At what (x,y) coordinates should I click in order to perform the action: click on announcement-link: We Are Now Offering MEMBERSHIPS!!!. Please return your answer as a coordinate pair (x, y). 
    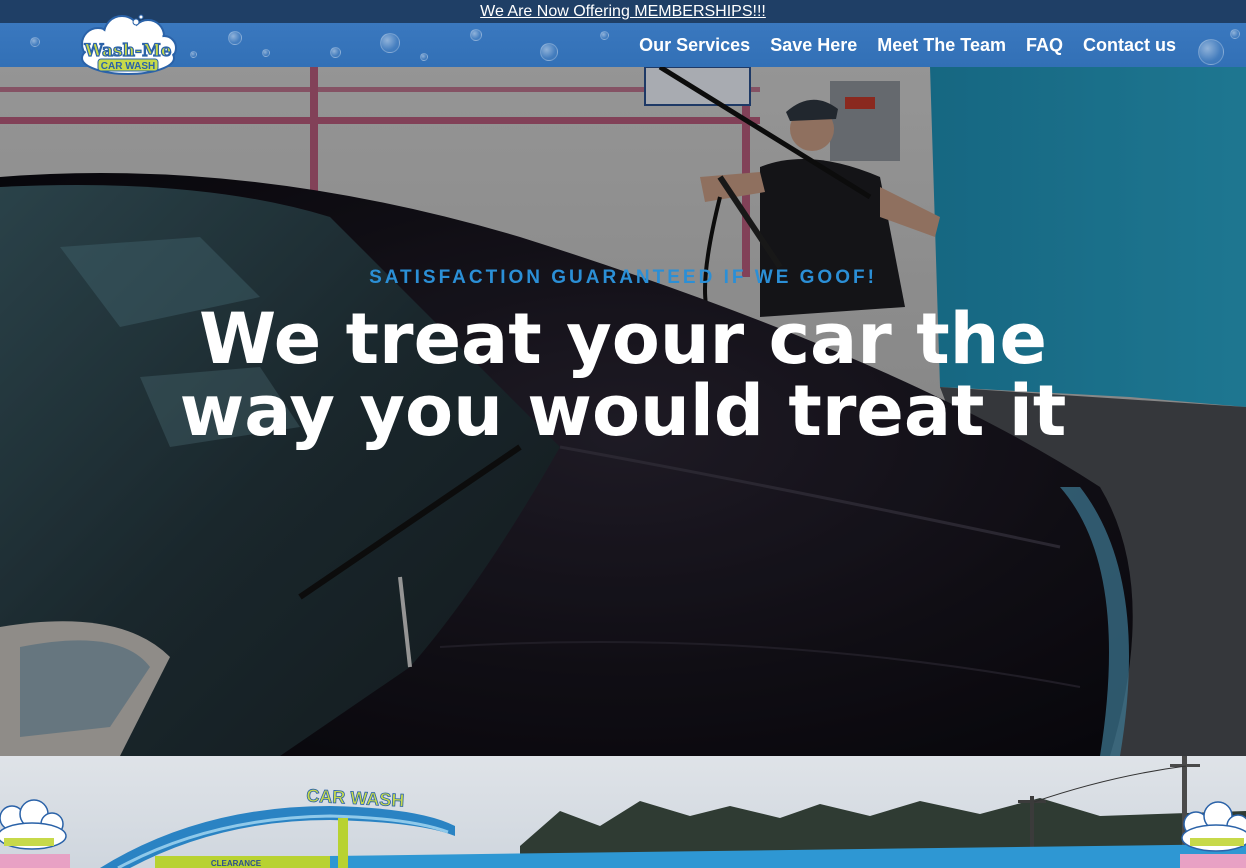
    Looking at the image, I should click on (623, 12).